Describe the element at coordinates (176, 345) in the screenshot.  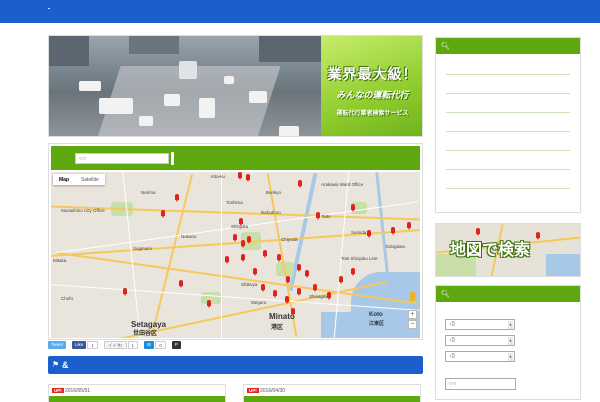
I see `pocket-button: P` at that location.